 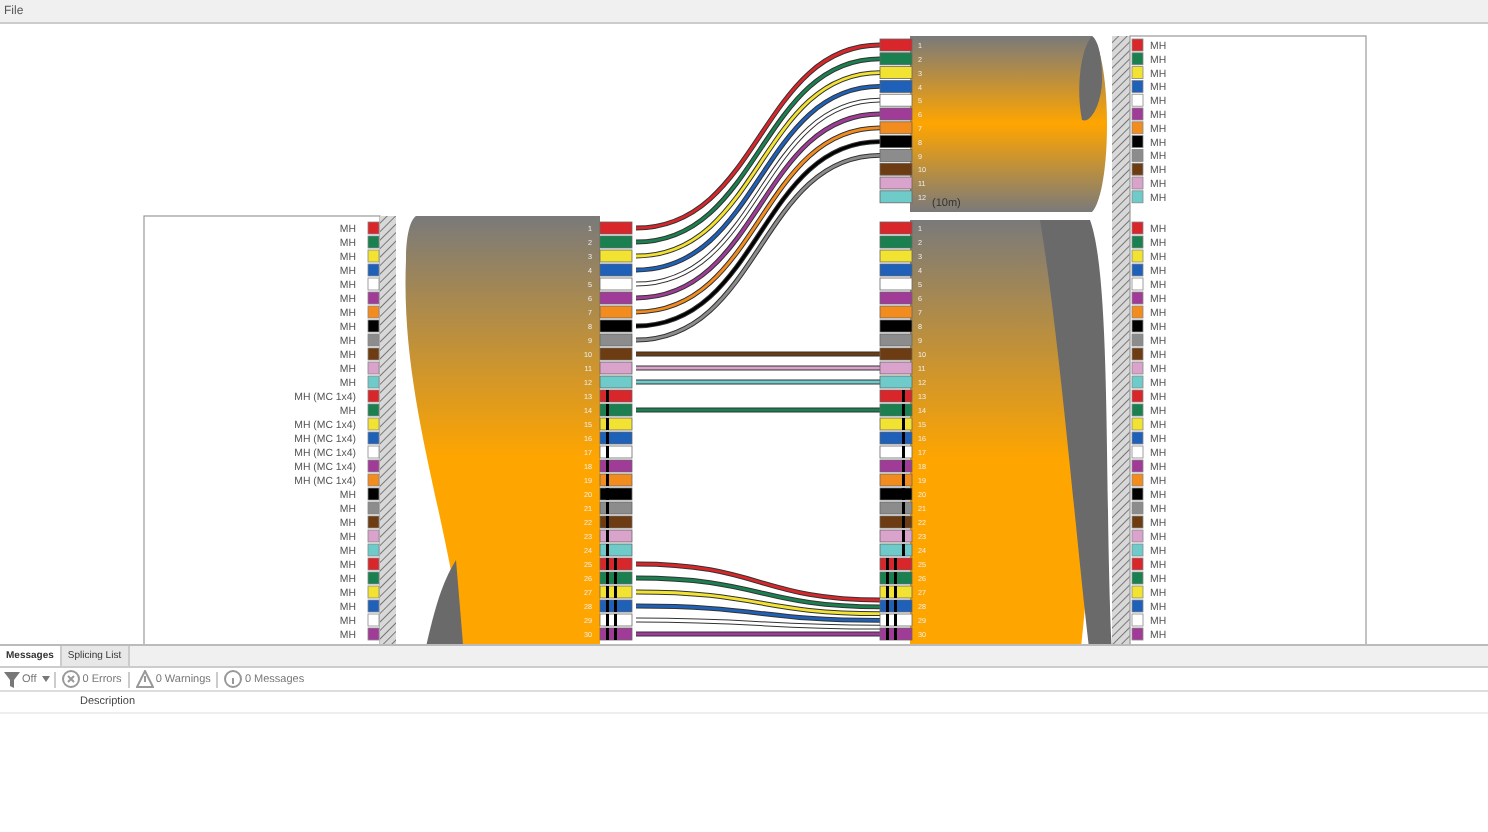 What do you see at coordinates (71, 679) in the screenshot?
I see `error-icon` at bounding box center [71, 679].